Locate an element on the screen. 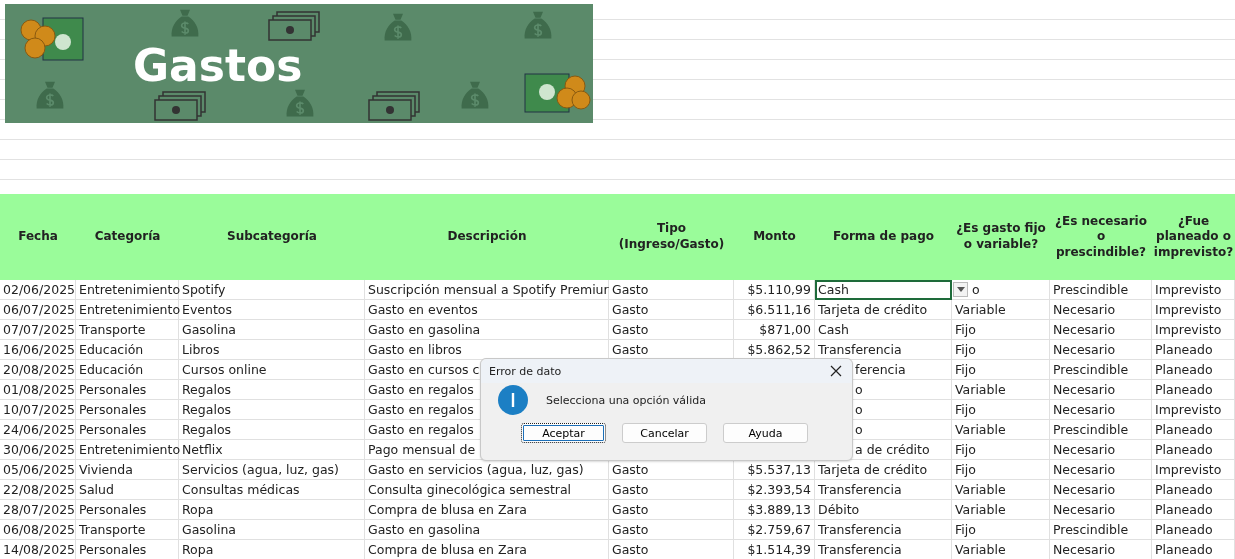 Image resolution: width=1235 pixels, height=559 pixels. table-cell: $5.110,99 is located at coordinates (779, 289).